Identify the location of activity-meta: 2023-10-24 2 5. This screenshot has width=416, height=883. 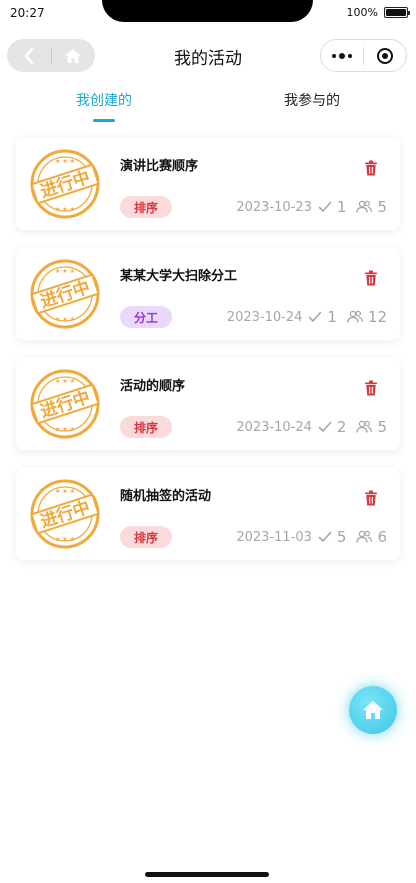
(311, 427).